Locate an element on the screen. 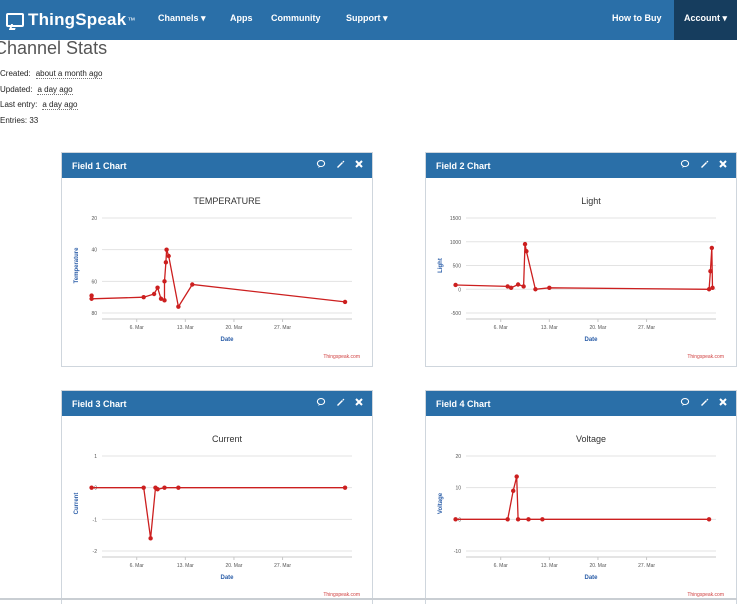  nav-channels: Channels ▾ is located at coordinates (182, 18).